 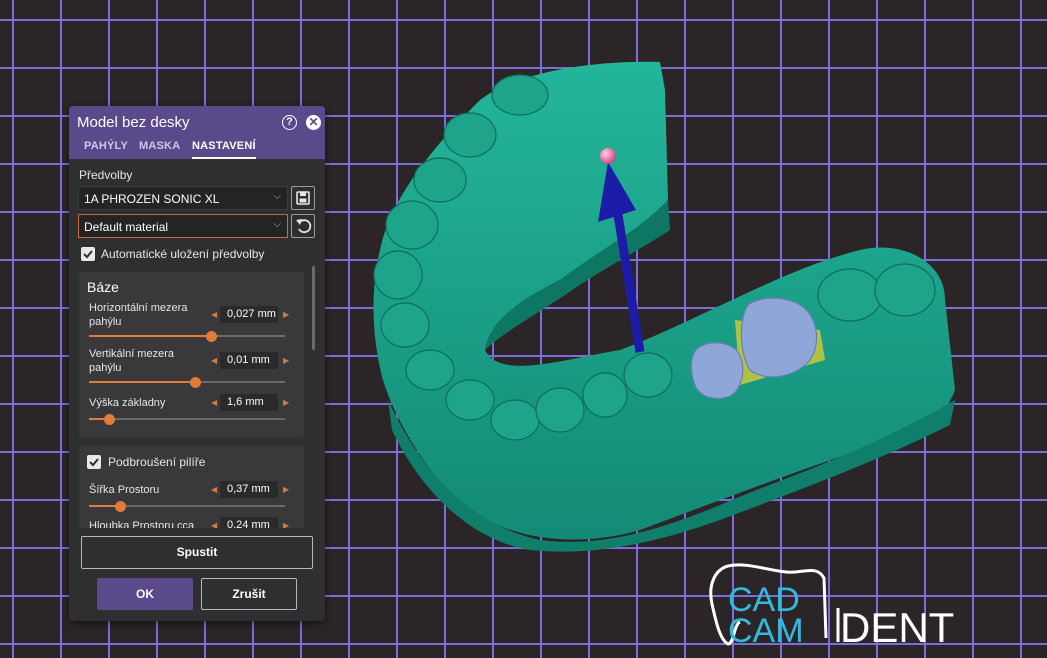 I want to click on ok-button: OK, so click(x=145, y=594).